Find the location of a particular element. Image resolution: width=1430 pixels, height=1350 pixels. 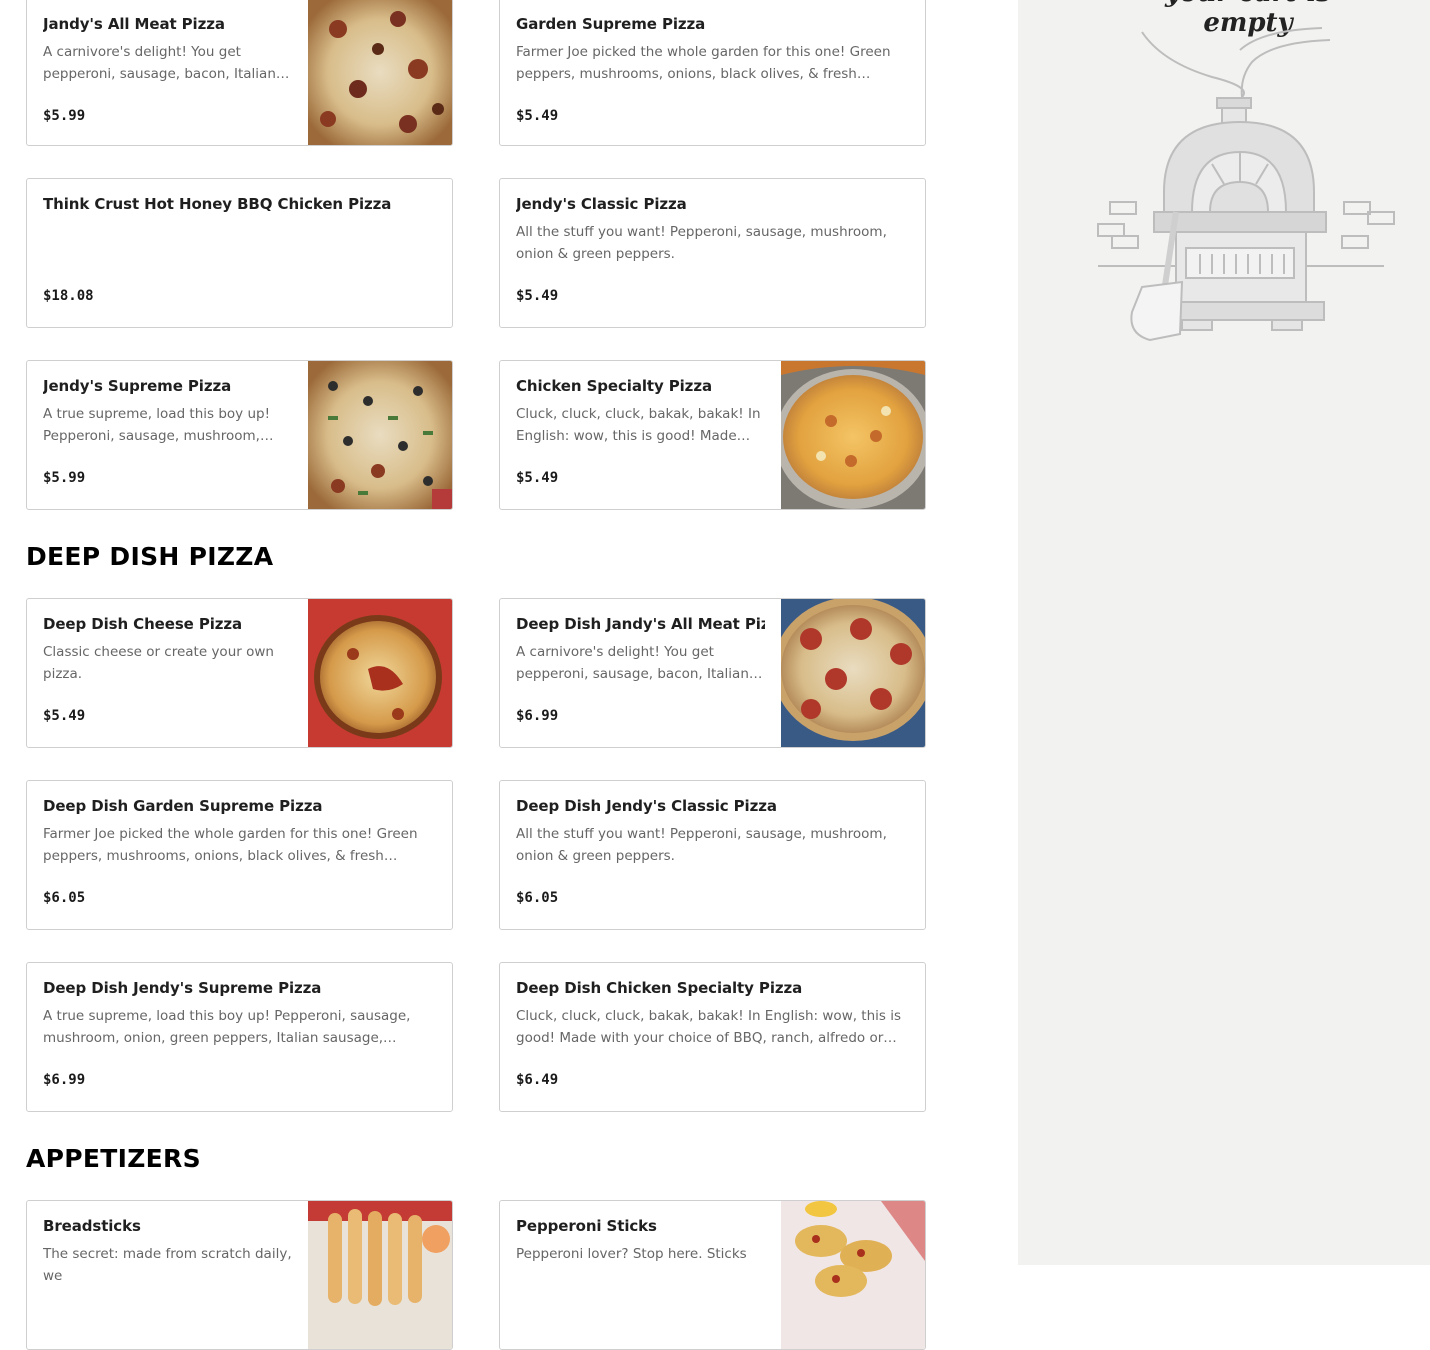

item-name: Chicken Specialty Pizza is located at coordinates (614, 386).